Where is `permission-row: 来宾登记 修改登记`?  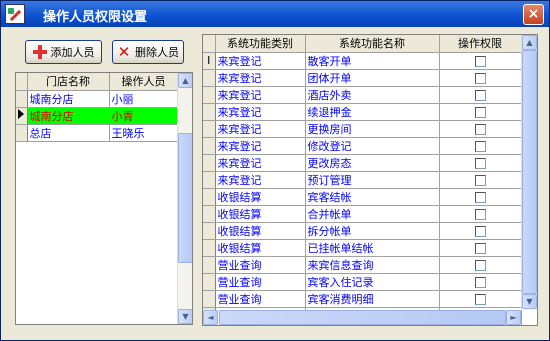
permission-row: 来宾登记 修改登记 is located at coordinates (362, 146).